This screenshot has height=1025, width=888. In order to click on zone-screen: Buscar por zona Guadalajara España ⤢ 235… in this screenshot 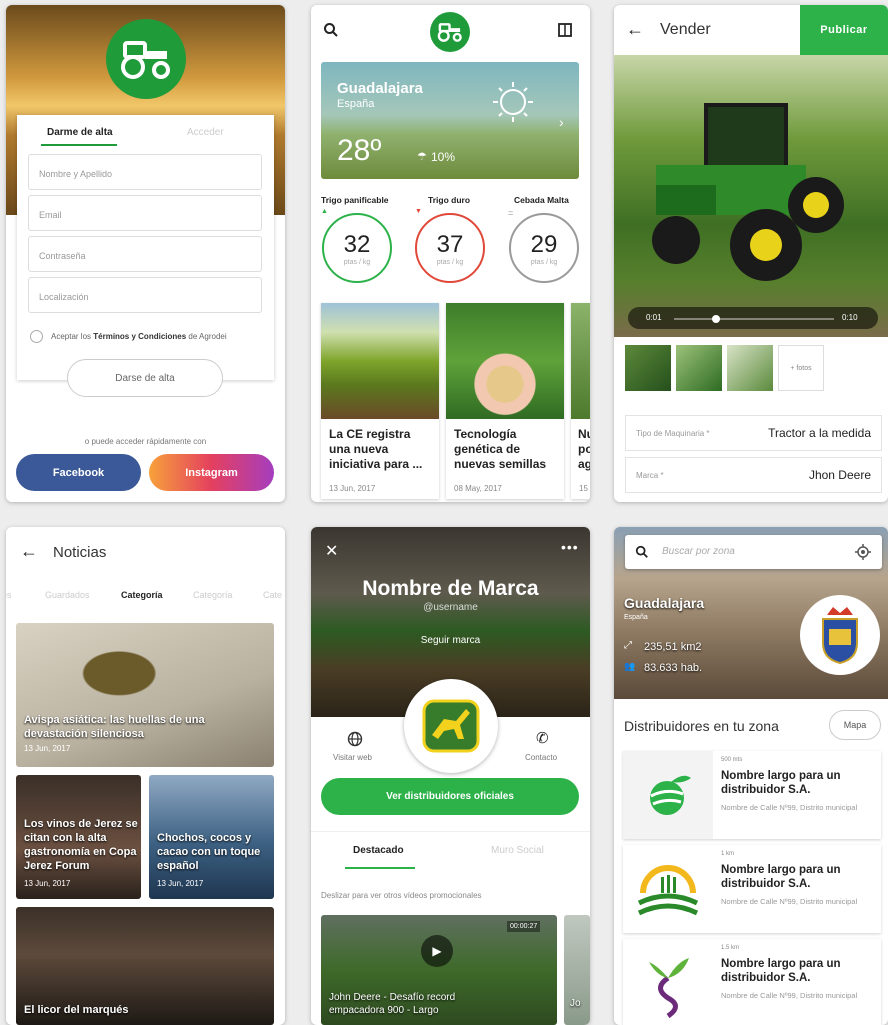, I will do `click(751, 776)`.